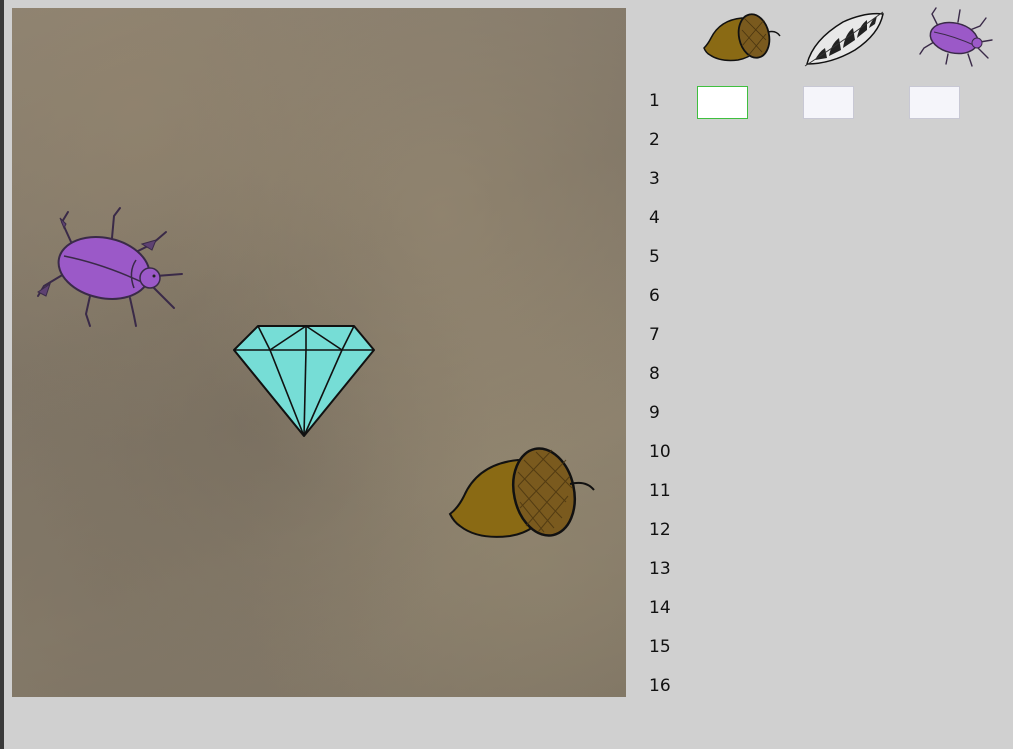 The image size is (1013, 749). I want to click on row-number: 3, so click(654, 179).